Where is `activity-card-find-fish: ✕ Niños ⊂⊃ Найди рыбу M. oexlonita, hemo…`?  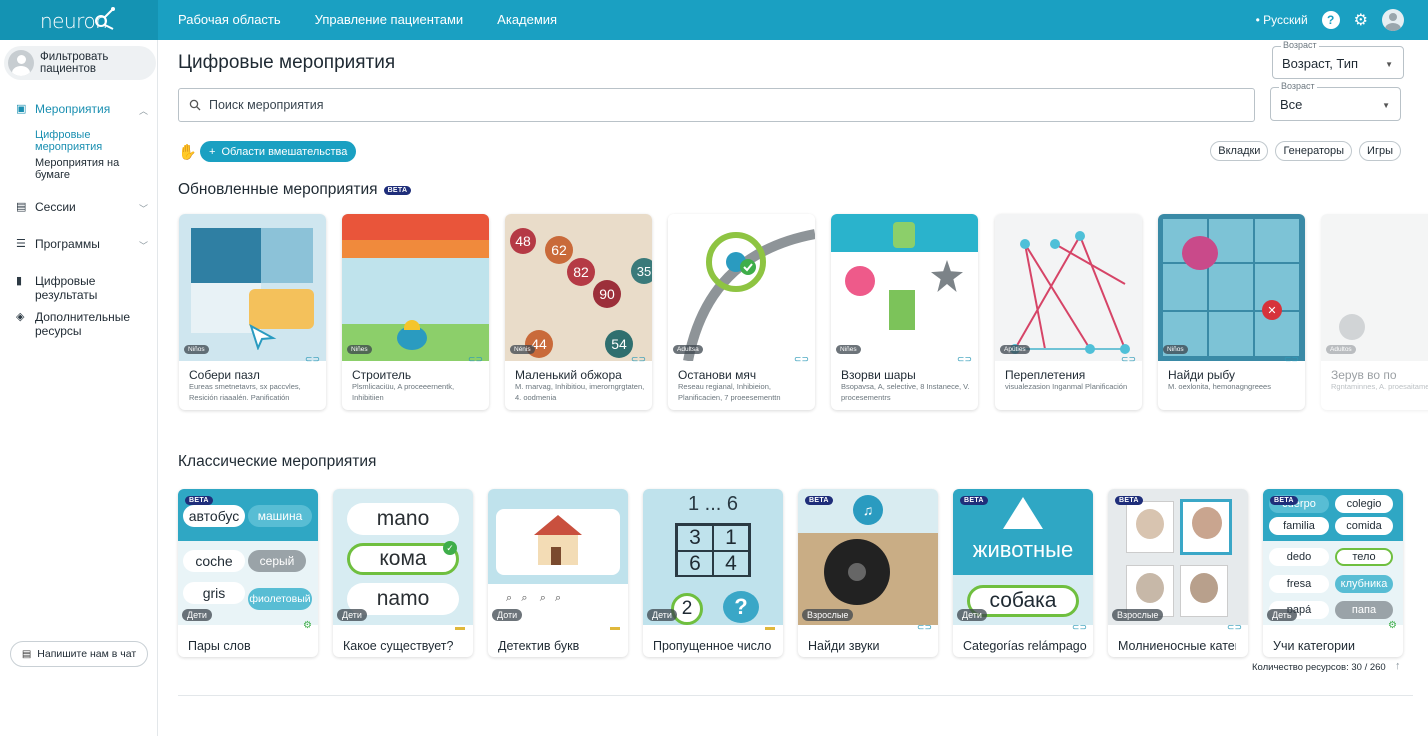 activity-card-find-fish: ✕ Niños ⊂⊃ Найди рыбу M. oexlonita, hemo… is located at coordinates (1231, 312).